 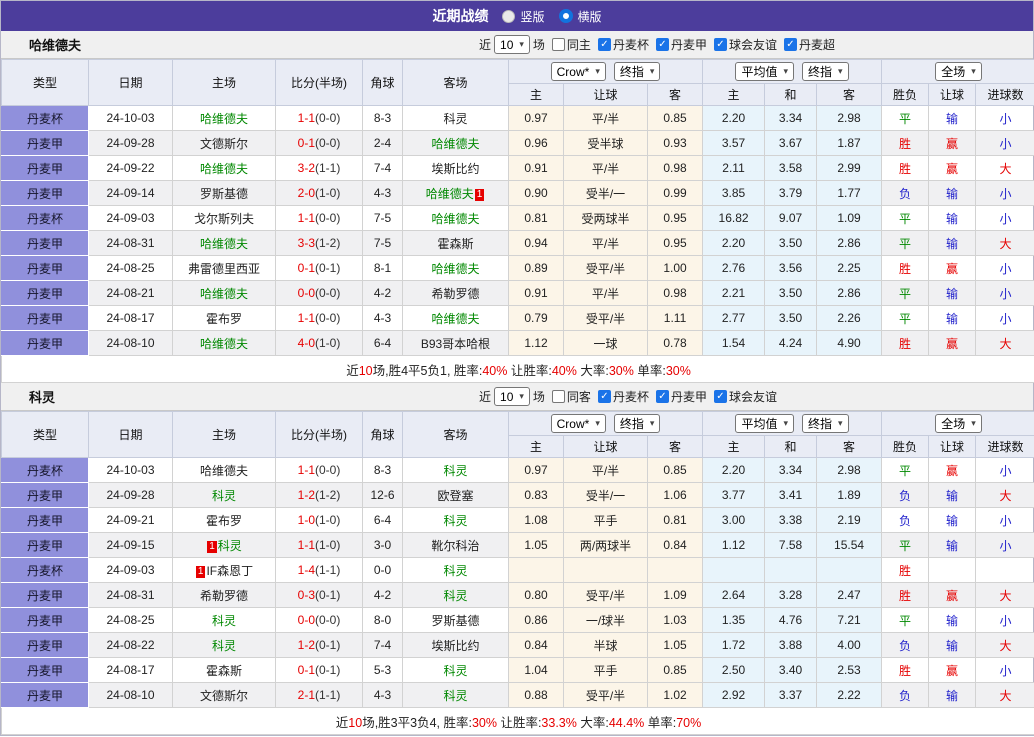 I want to click on team-name: 哈维德夫, so click(x=55, y=45).